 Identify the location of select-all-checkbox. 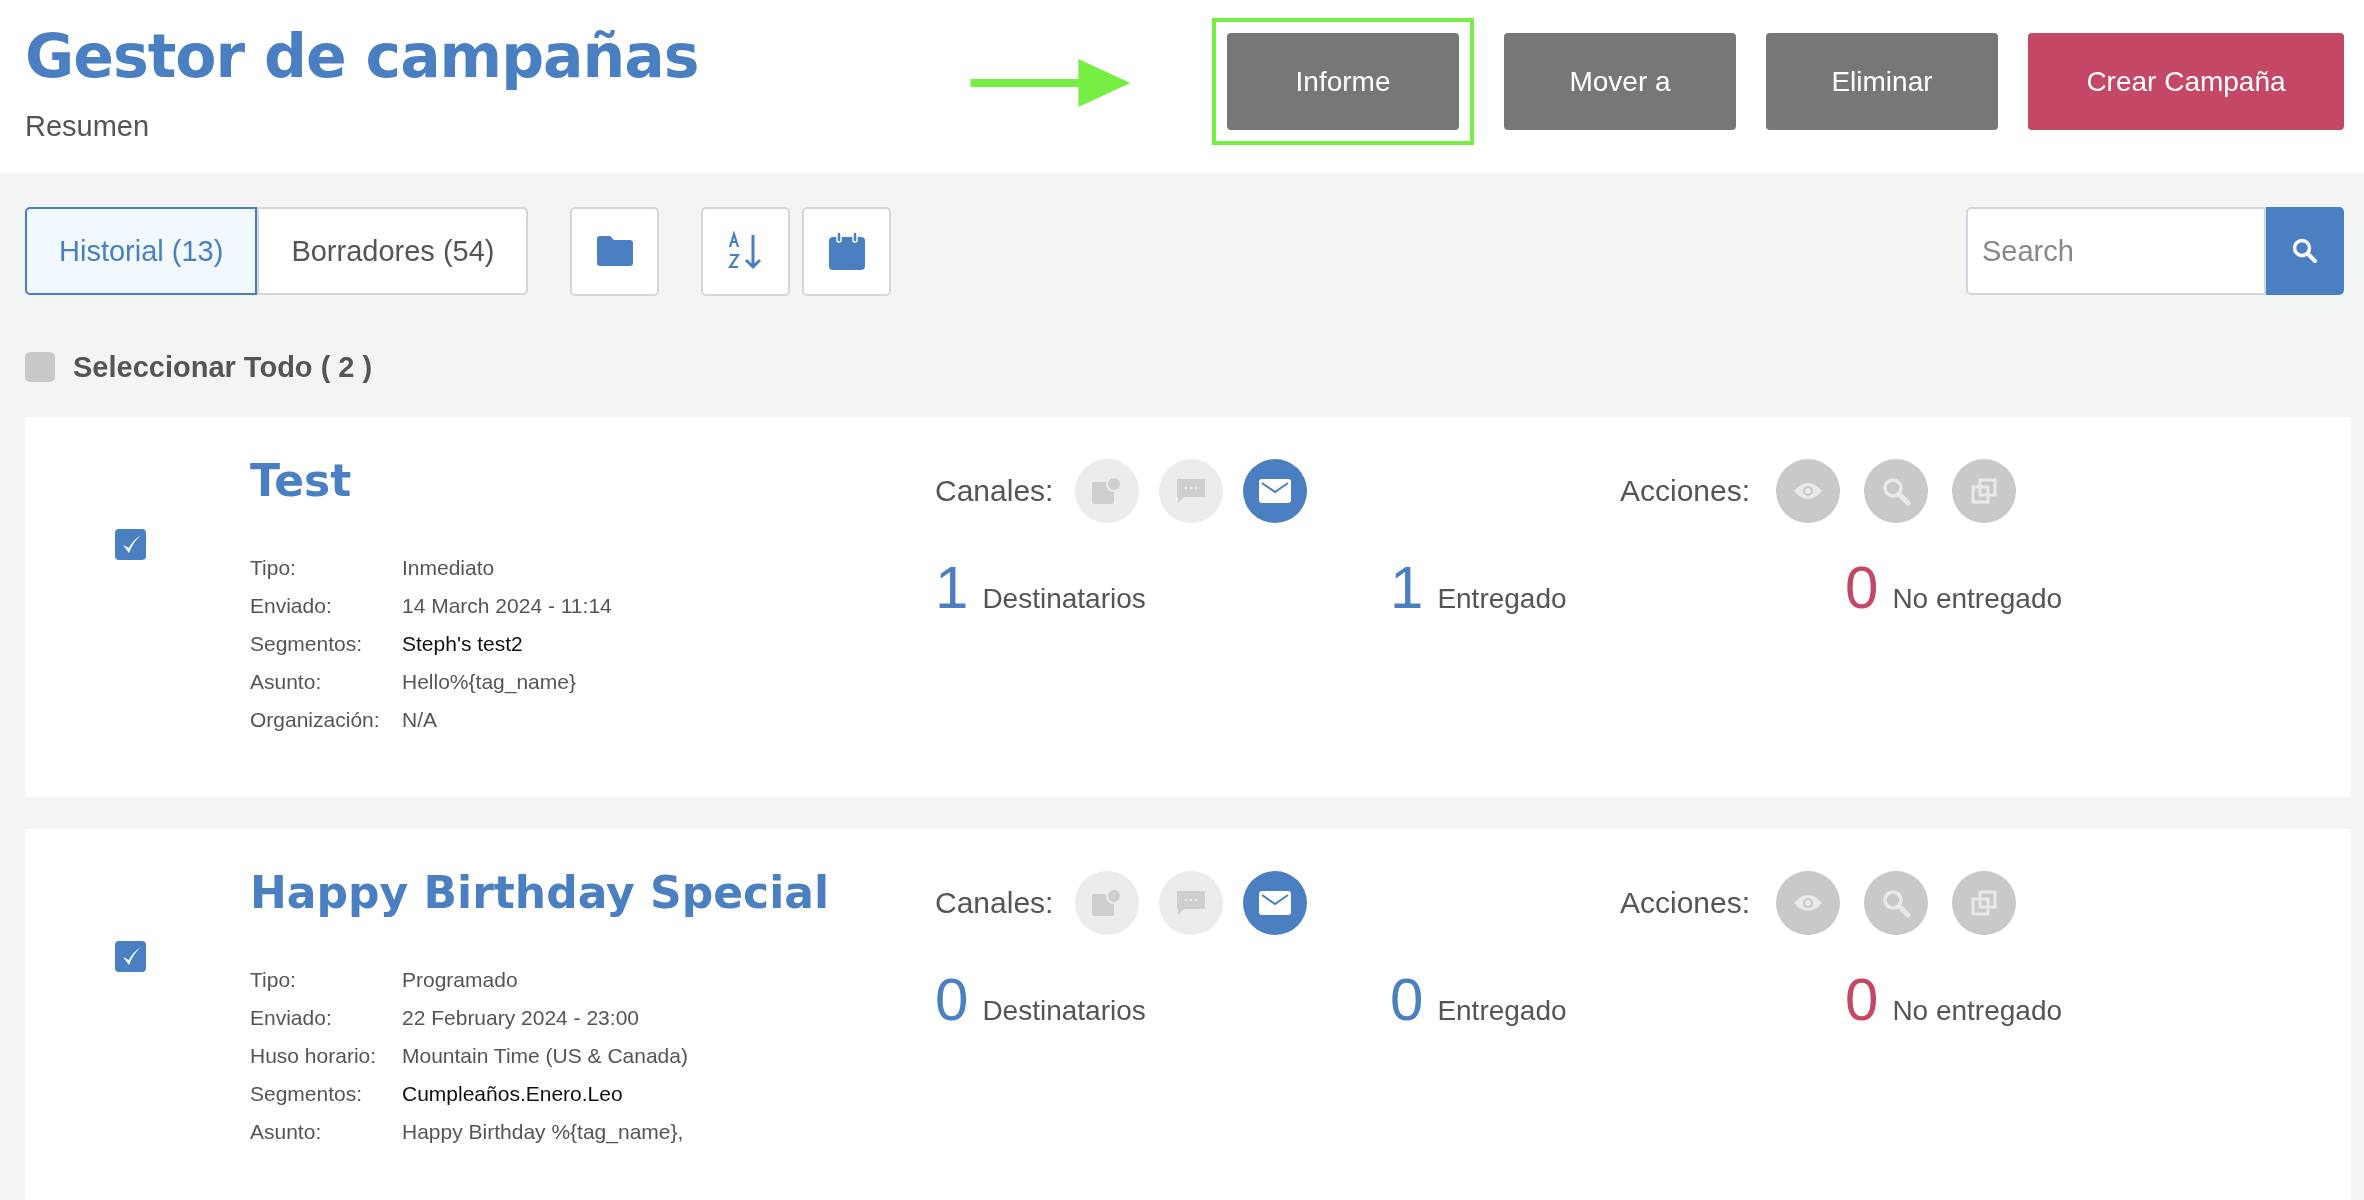
(40, 367).